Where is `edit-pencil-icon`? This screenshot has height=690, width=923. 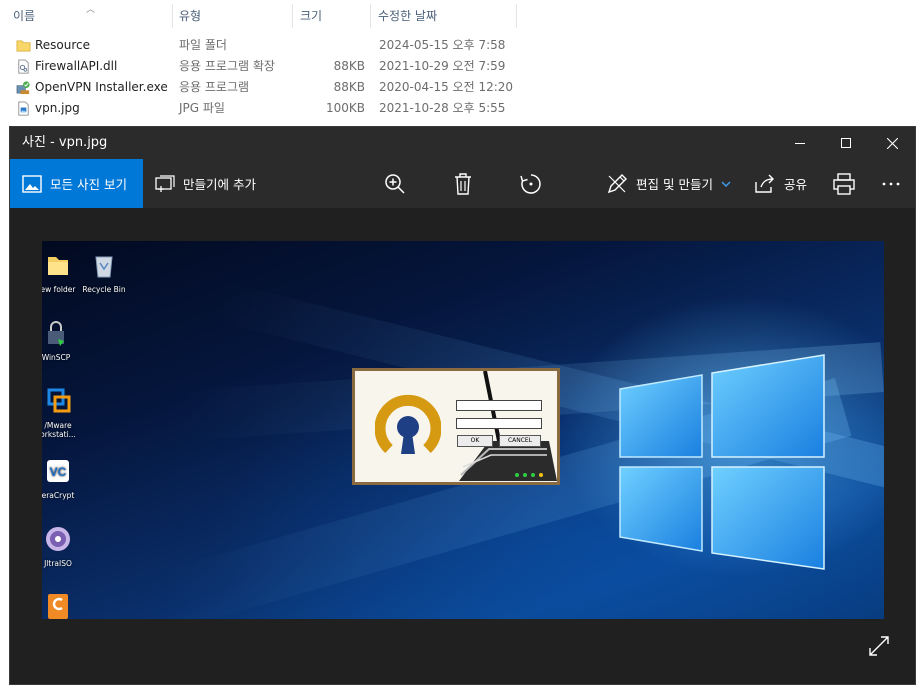
edit-pencil-icon is located at coordinates (617, 183).